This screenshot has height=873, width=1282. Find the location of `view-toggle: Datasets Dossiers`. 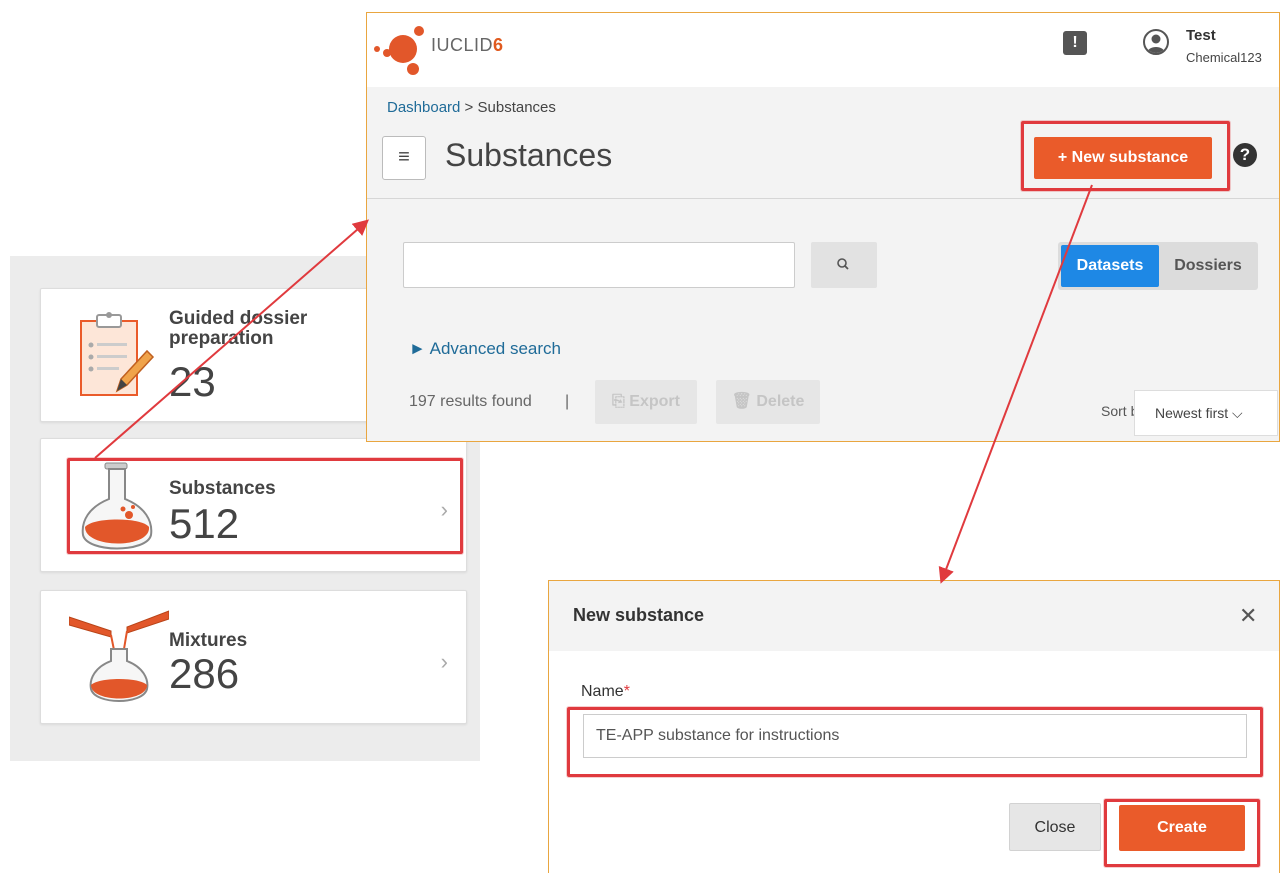

view-toggle: Datasets Dossiers is located at coordinates (1158, 266).